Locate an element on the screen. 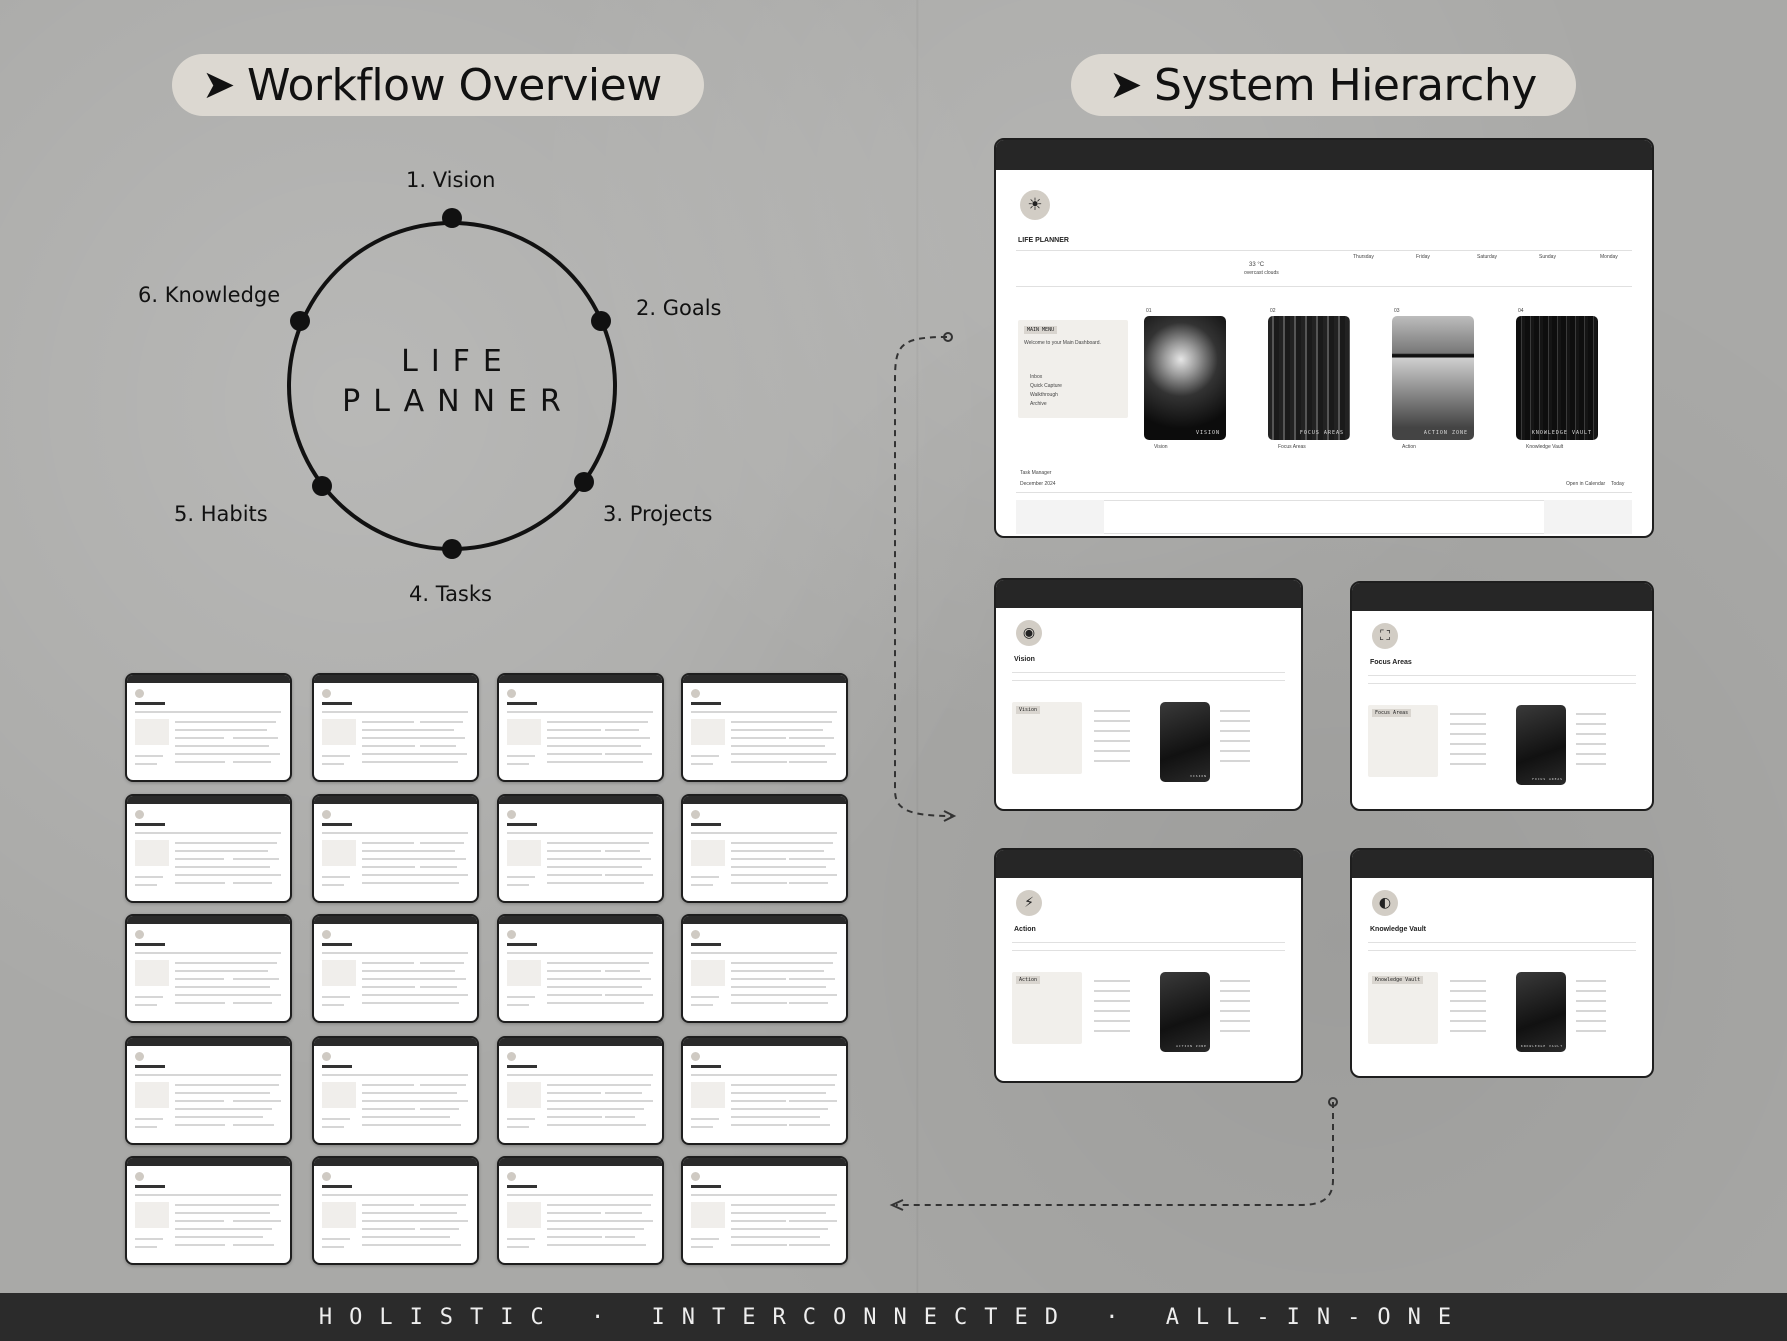 Image resolution: width=1787 pixels, height=1341 pixels. knowledge-vault-card-image: KNOWLEDGE VAULT is located at coordinates (1557, 378).